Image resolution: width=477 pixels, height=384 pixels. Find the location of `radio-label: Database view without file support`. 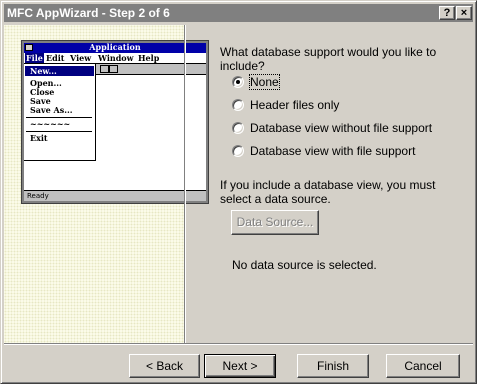

radio-label: Database view without file support is located at coordinates (341, 128).